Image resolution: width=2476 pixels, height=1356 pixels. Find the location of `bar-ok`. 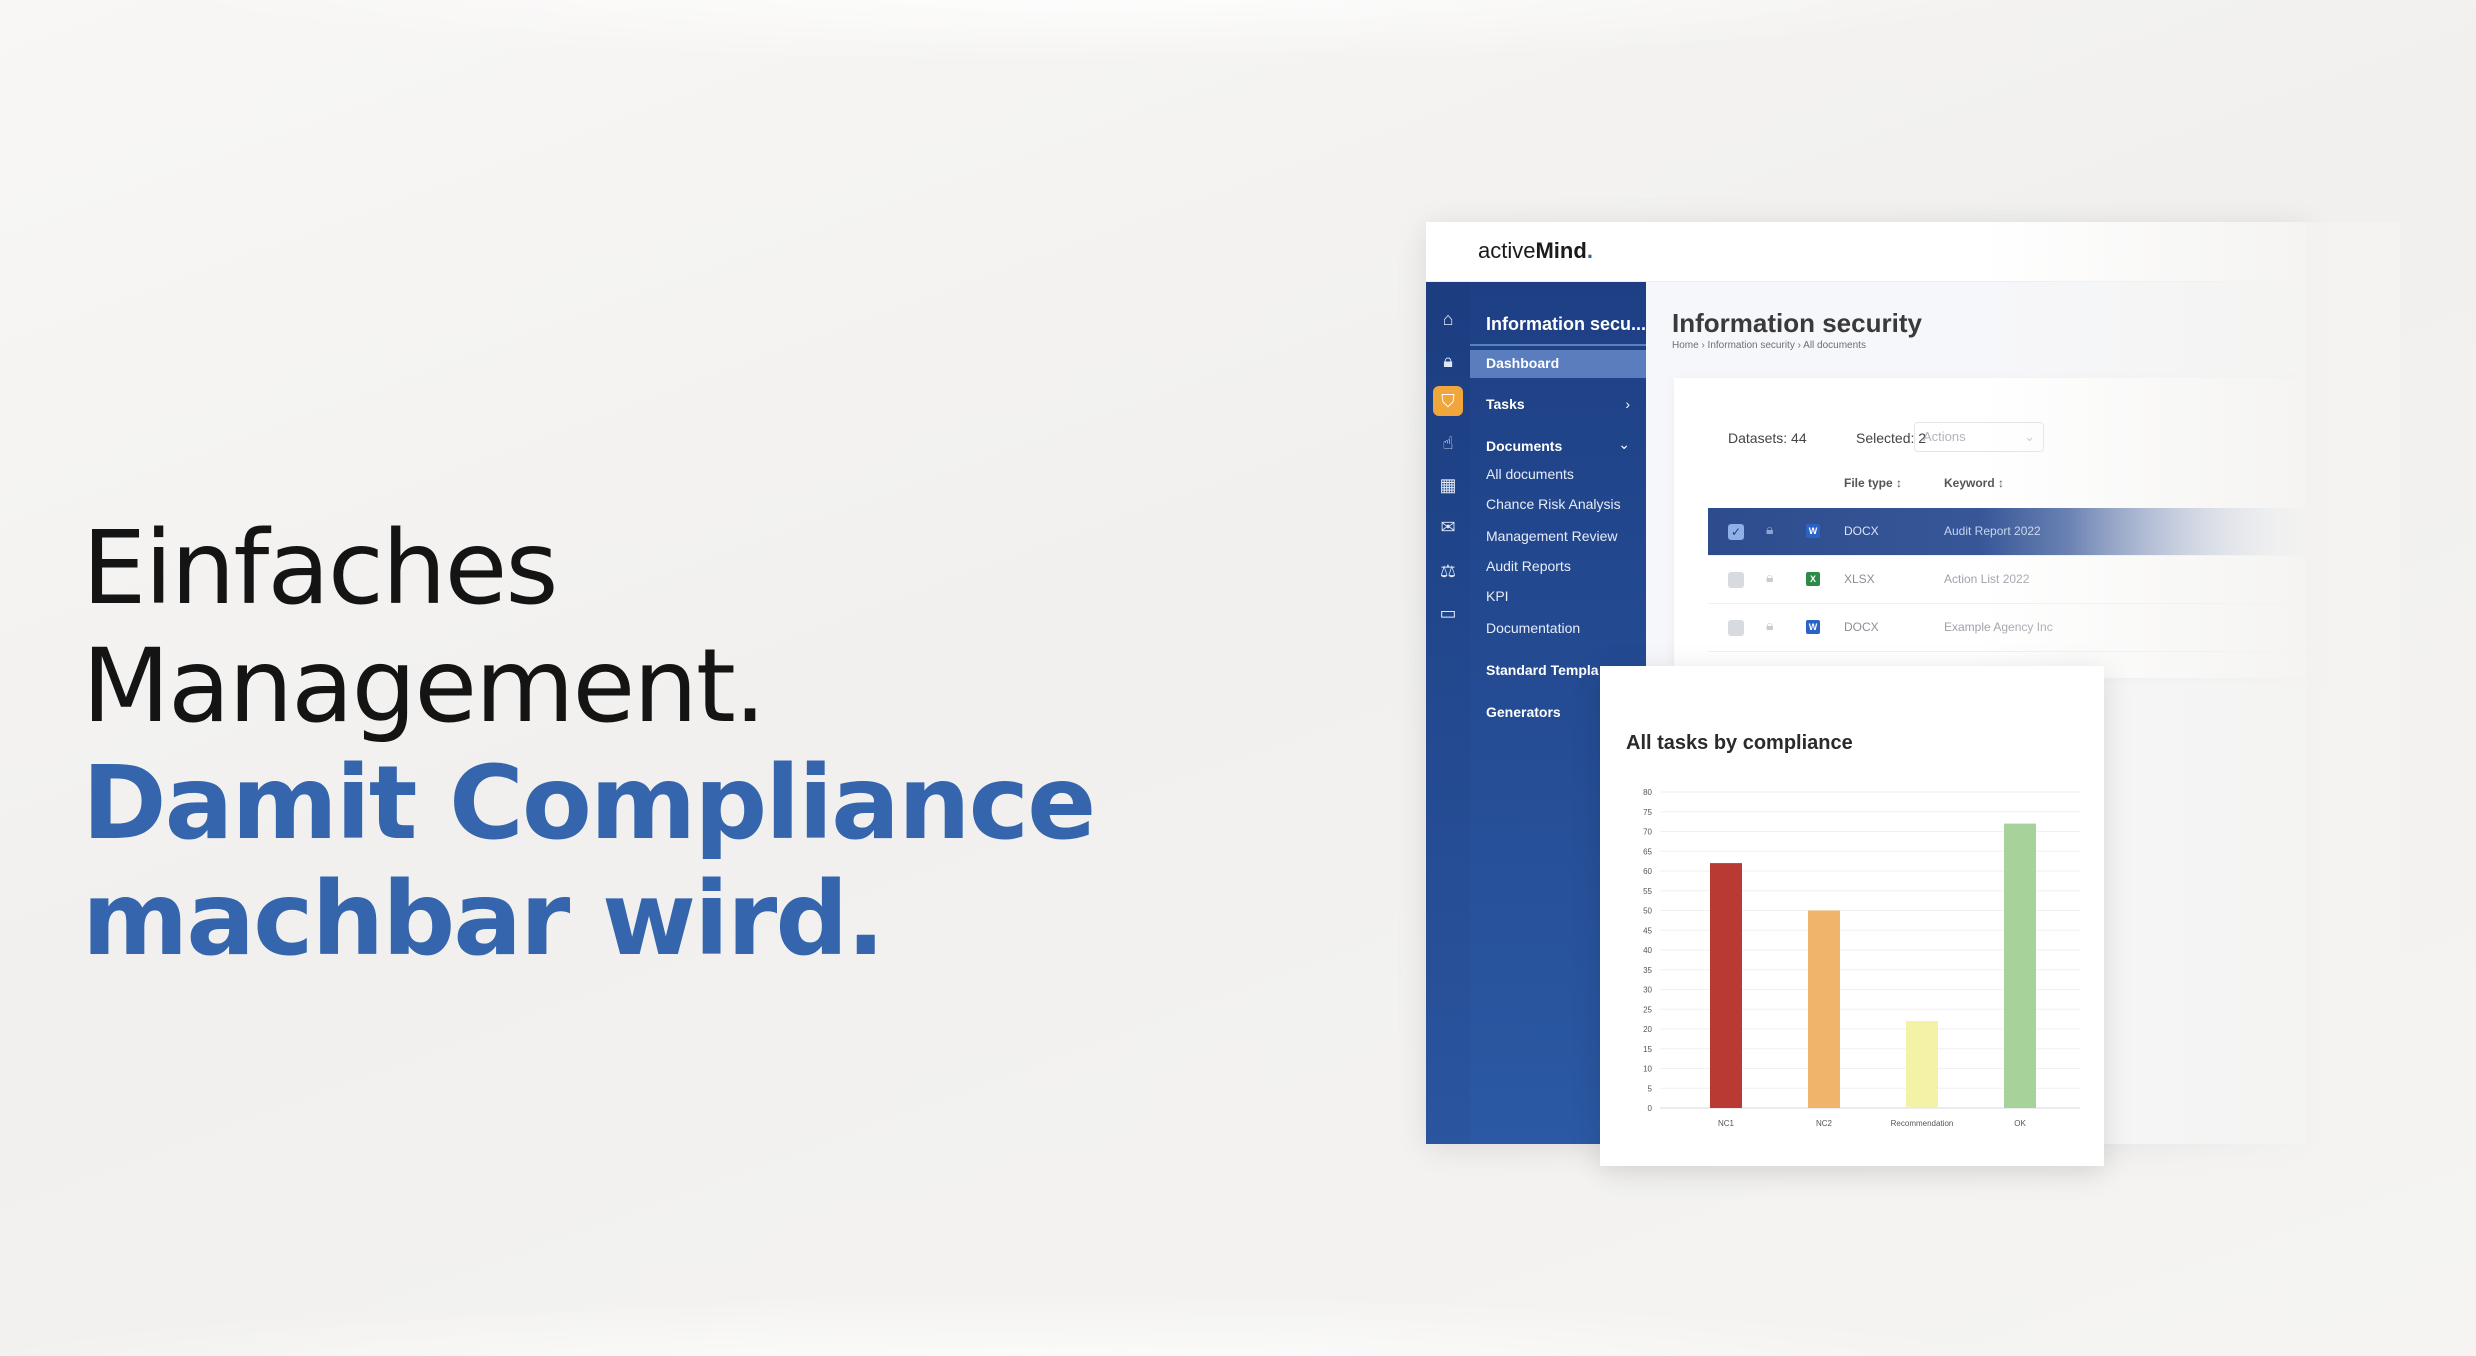

bar-ok is located at coordinates (2020, 965).